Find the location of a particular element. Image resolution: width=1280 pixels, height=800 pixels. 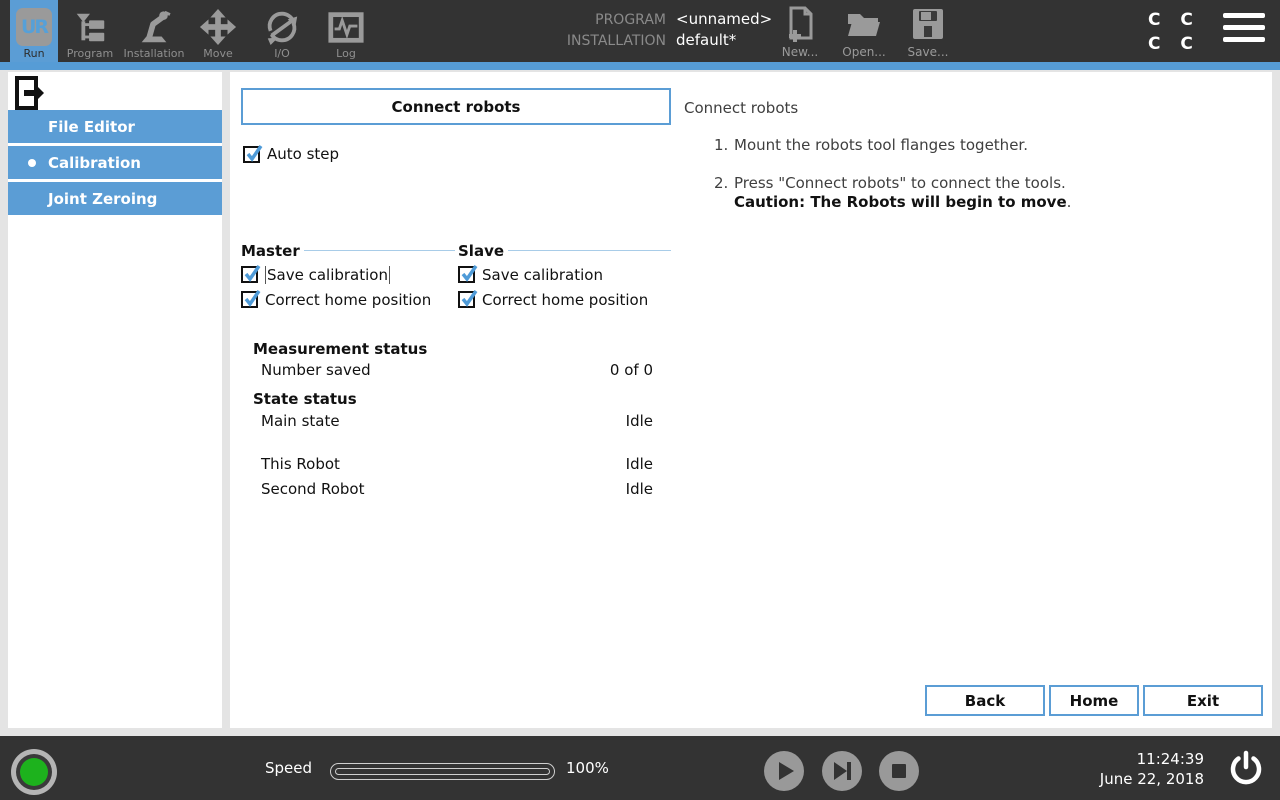

master-save-calibration-checkbox is located at coordinates (251, 274).